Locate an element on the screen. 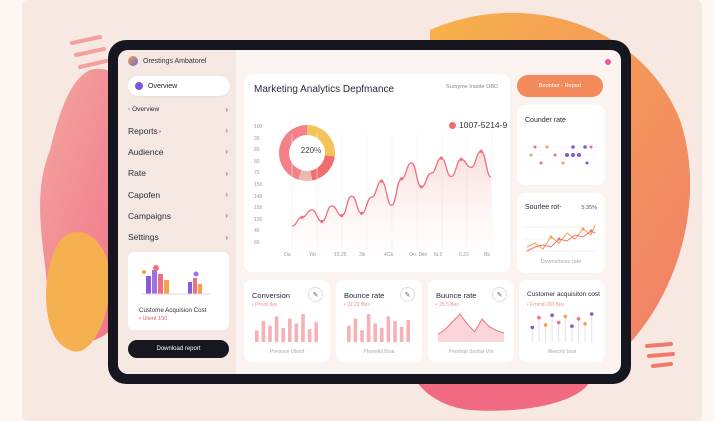 This screenshot has height=421, width=714. conversion-footer: Peesove Obsof is located at coordinates (287, 352).